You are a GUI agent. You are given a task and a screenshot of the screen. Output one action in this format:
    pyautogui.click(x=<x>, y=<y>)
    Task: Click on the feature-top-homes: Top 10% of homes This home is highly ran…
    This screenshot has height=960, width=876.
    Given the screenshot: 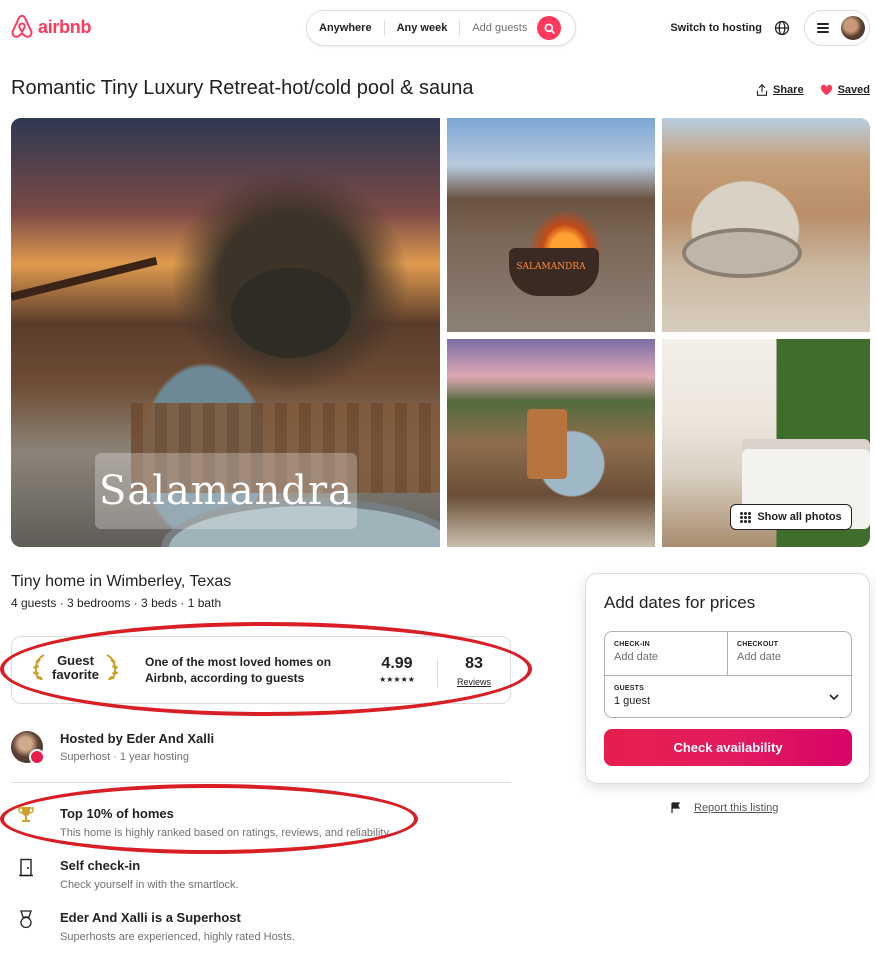 What is the action you would take?
    pyautogui.click(x=201, y=822)
    